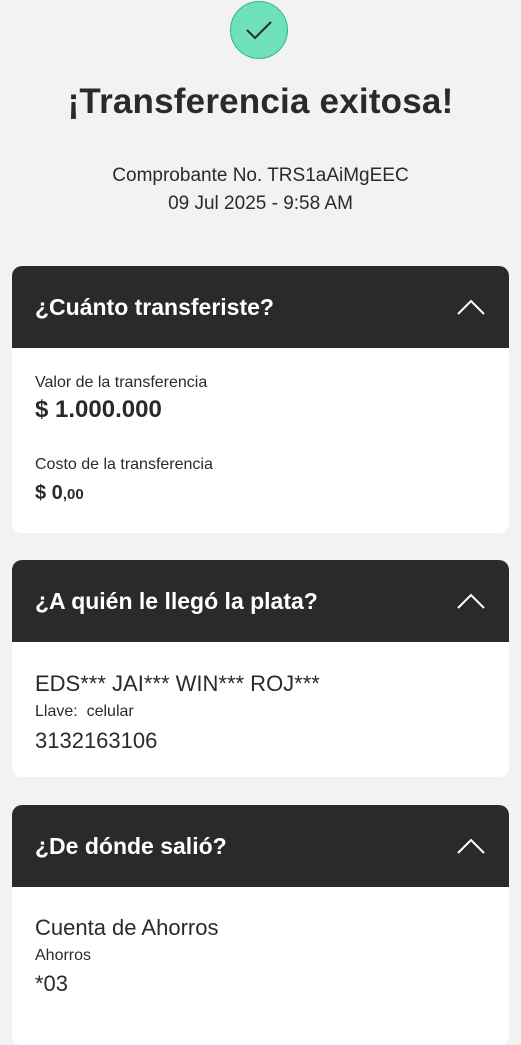 The image size is (521, 1045). What do you see at coordinates (56, 711) in the screenshot?
I see `key-label: Llave:` at bounding box center [56, 711].